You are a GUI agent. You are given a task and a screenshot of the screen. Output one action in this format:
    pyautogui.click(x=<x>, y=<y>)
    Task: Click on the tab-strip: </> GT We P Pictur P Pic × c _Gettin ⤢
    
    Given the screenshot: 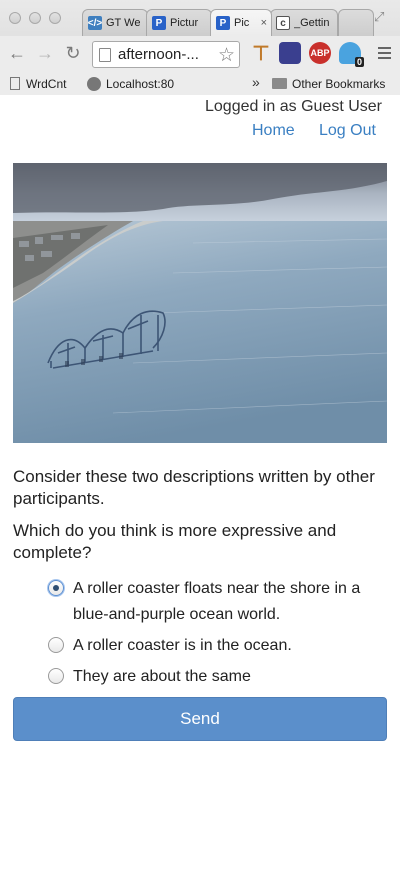 What is the action you would take?
    pyautogui.click(x=200, y=18)
    